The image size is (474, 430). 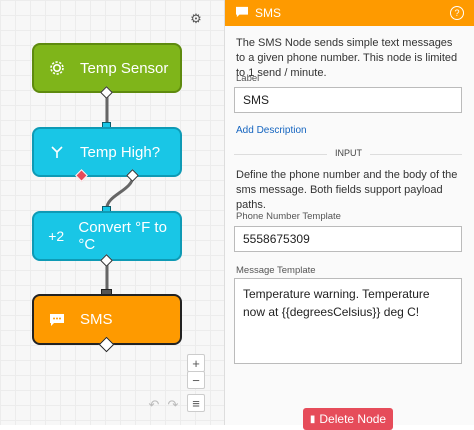 I want to click on label-input: SMS, so click(x=348, y=100).